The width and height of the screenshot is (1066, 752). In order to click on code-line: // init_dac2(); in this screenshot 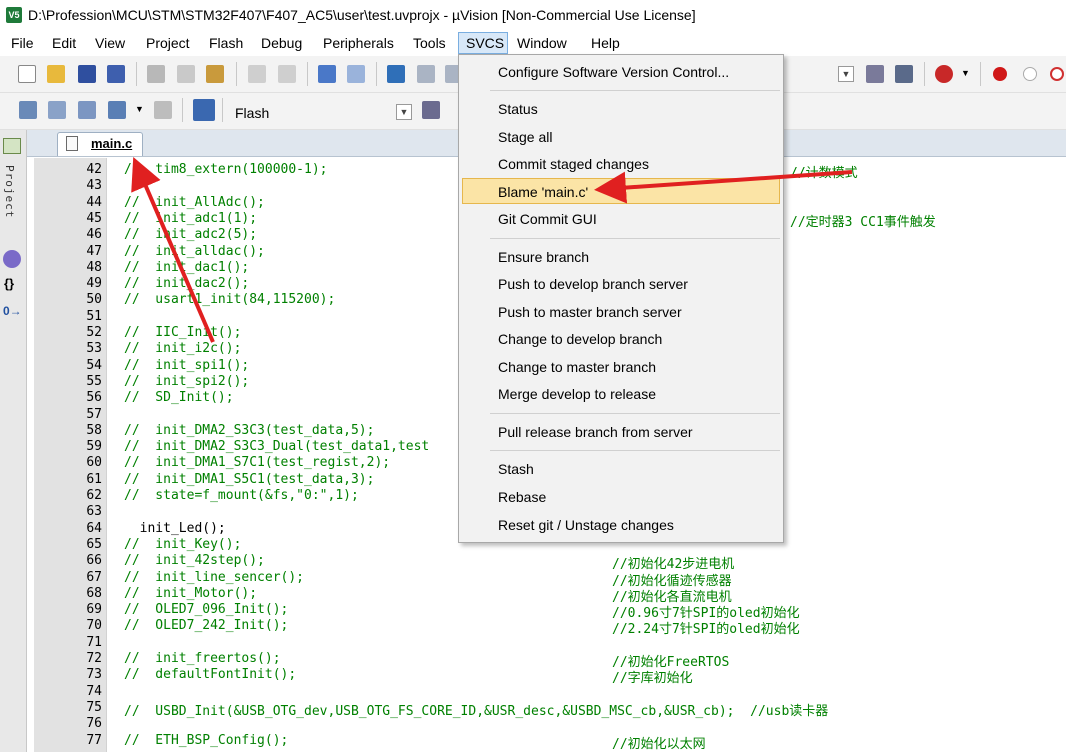, I will do `click(187, 283)`.